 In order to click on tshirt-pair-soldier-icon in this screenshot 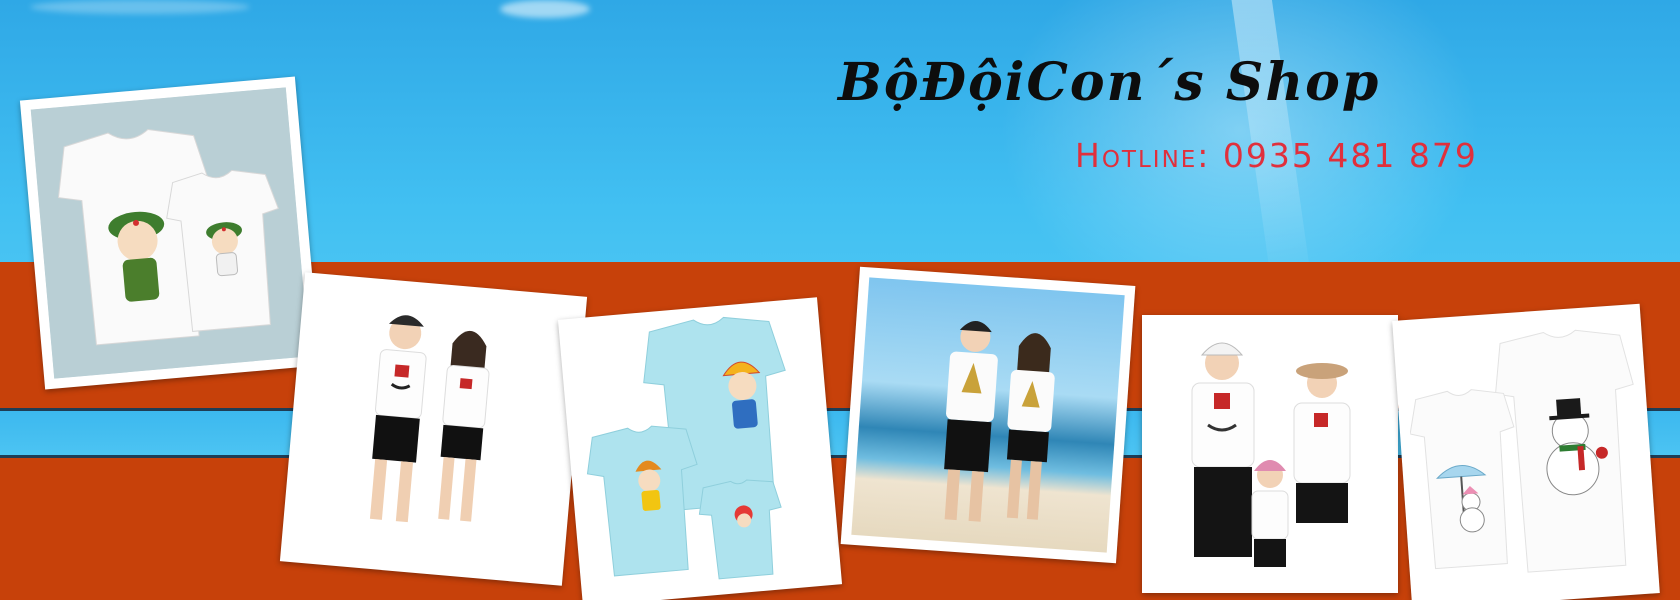, I will do `click(170, 233)`.